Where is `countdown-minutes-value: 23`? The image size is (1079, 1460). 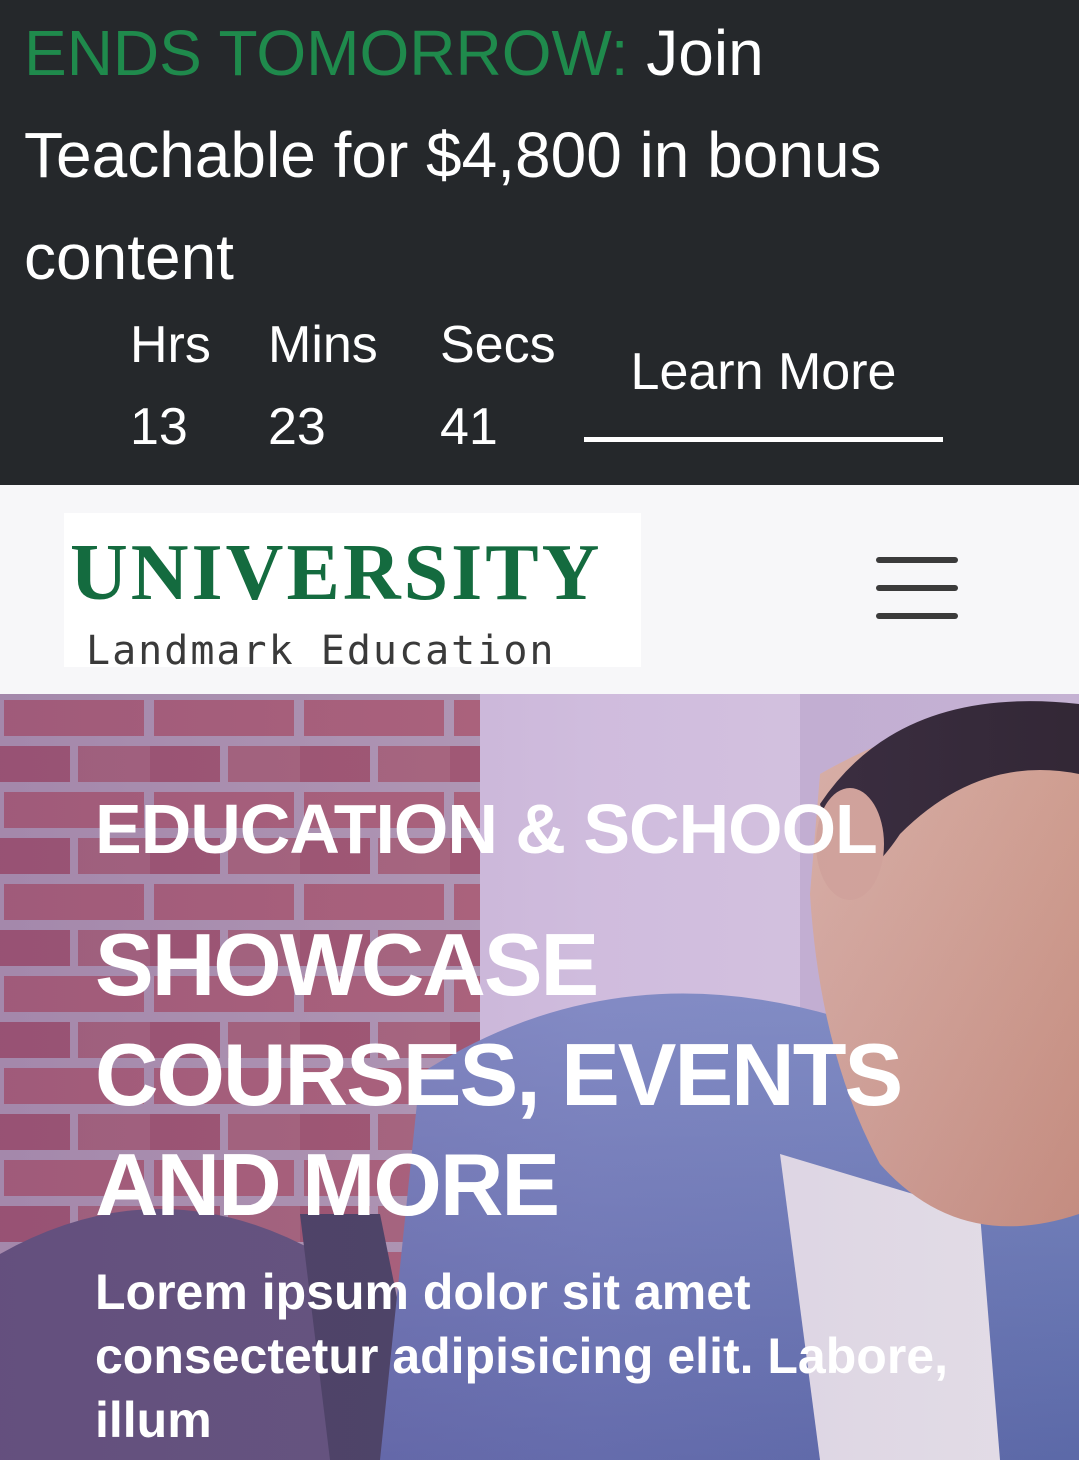 countdown-minutes-value: 23 is located at coordinates (297, 427).